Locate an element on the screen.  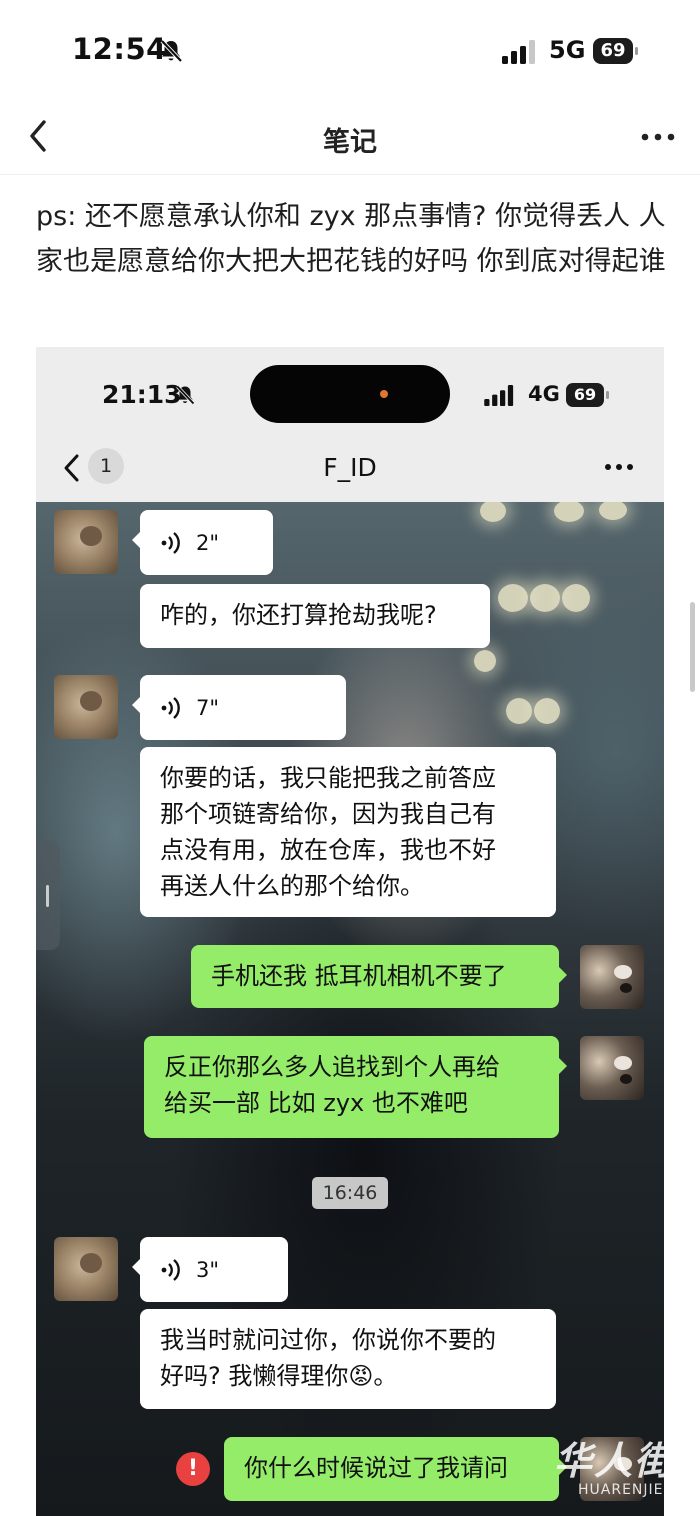
inner-battery-level: 69 is located at coordinates (585, 395).